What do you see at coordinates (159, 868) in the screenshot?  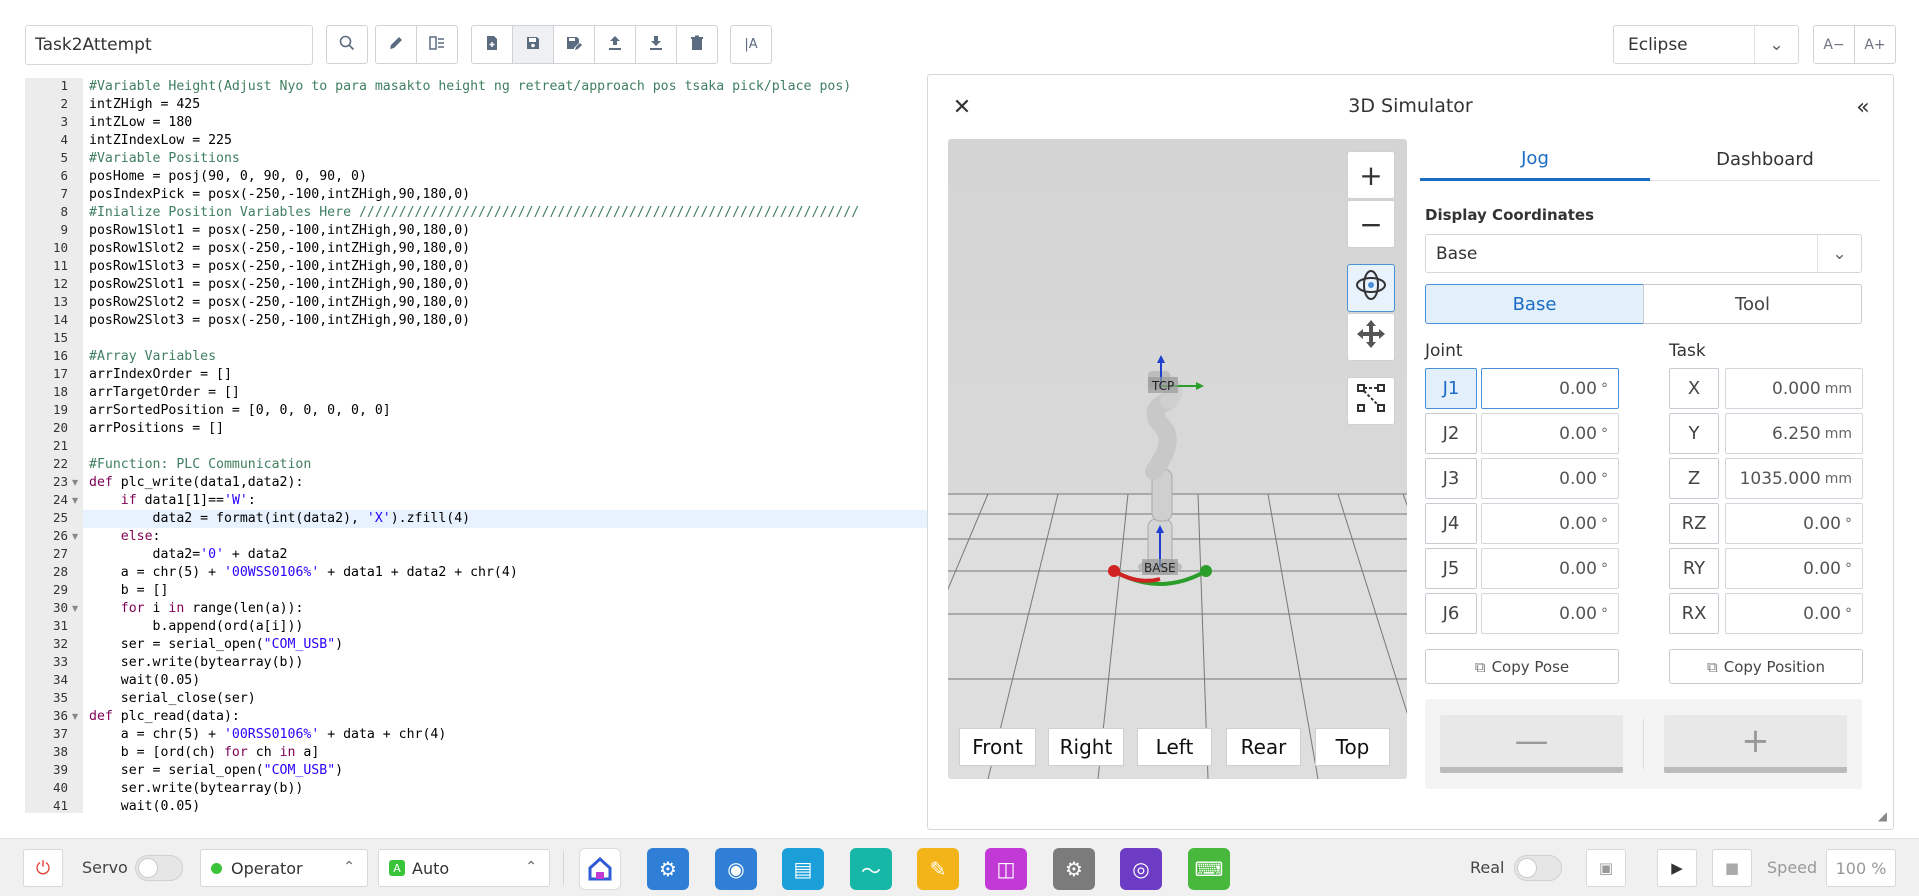 I see `servo-toggle` at bounding box center [159, 868].